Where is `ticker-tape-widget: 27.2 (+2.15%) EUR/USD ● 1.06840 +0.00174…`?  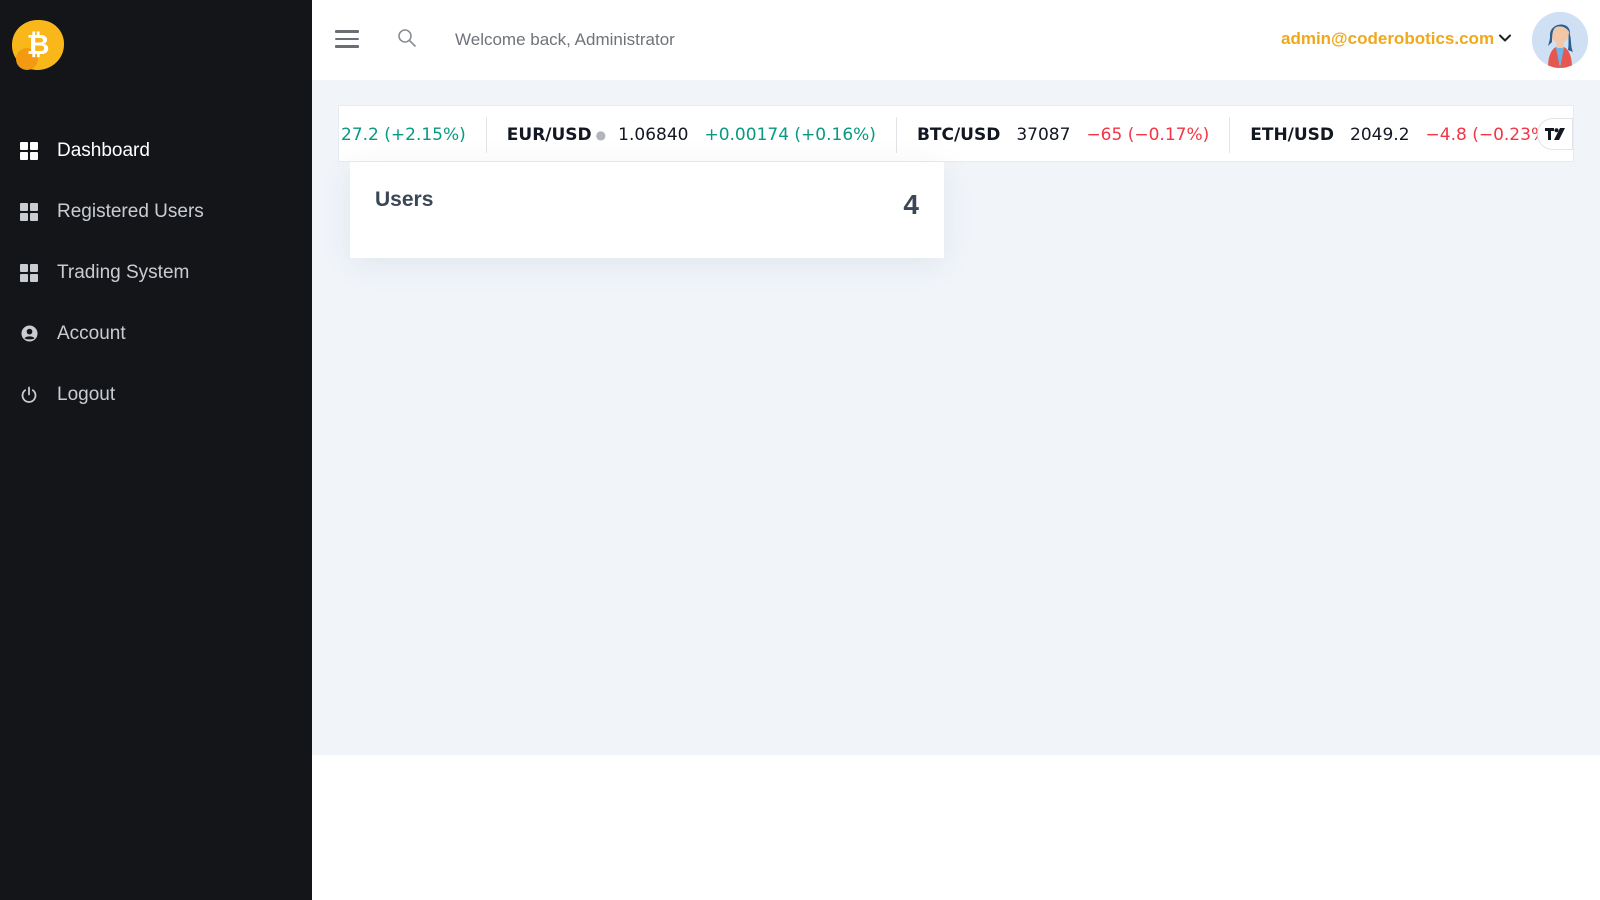
ticker-tape-widget: 27.2 (+2.15%) EUR/USD ● 1.06840 +0.00174… is located at coordinates (956, 133).